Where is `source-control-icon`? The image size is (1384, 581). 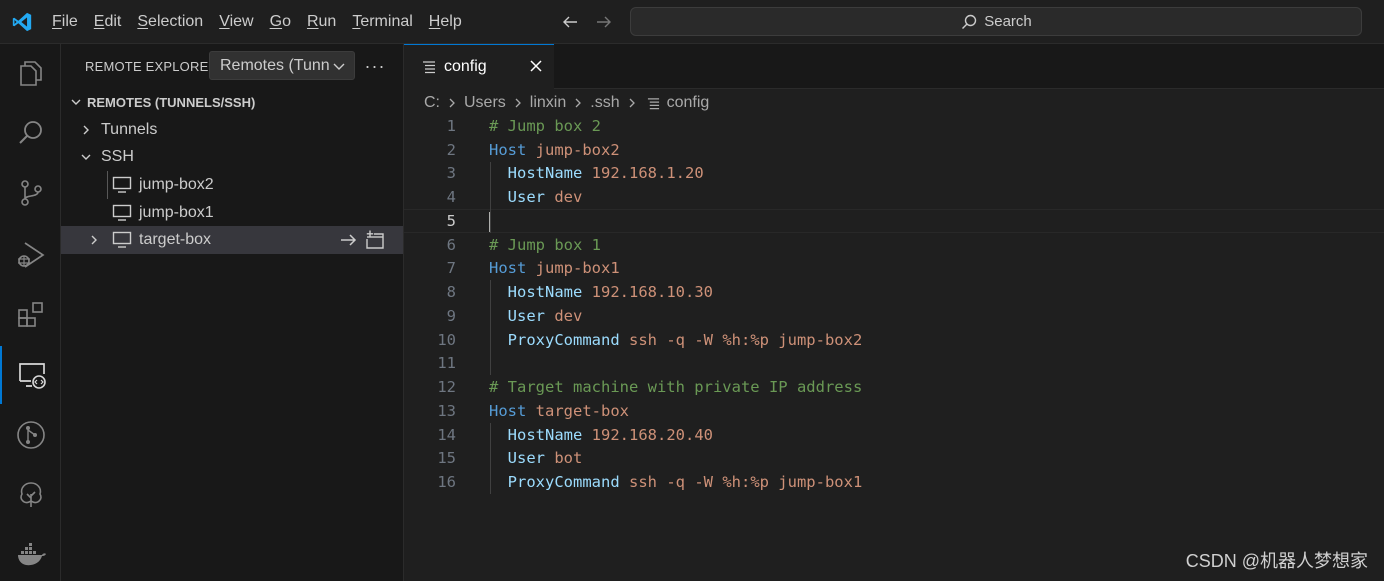 source-control-icon is located at coordinates (30, 193).